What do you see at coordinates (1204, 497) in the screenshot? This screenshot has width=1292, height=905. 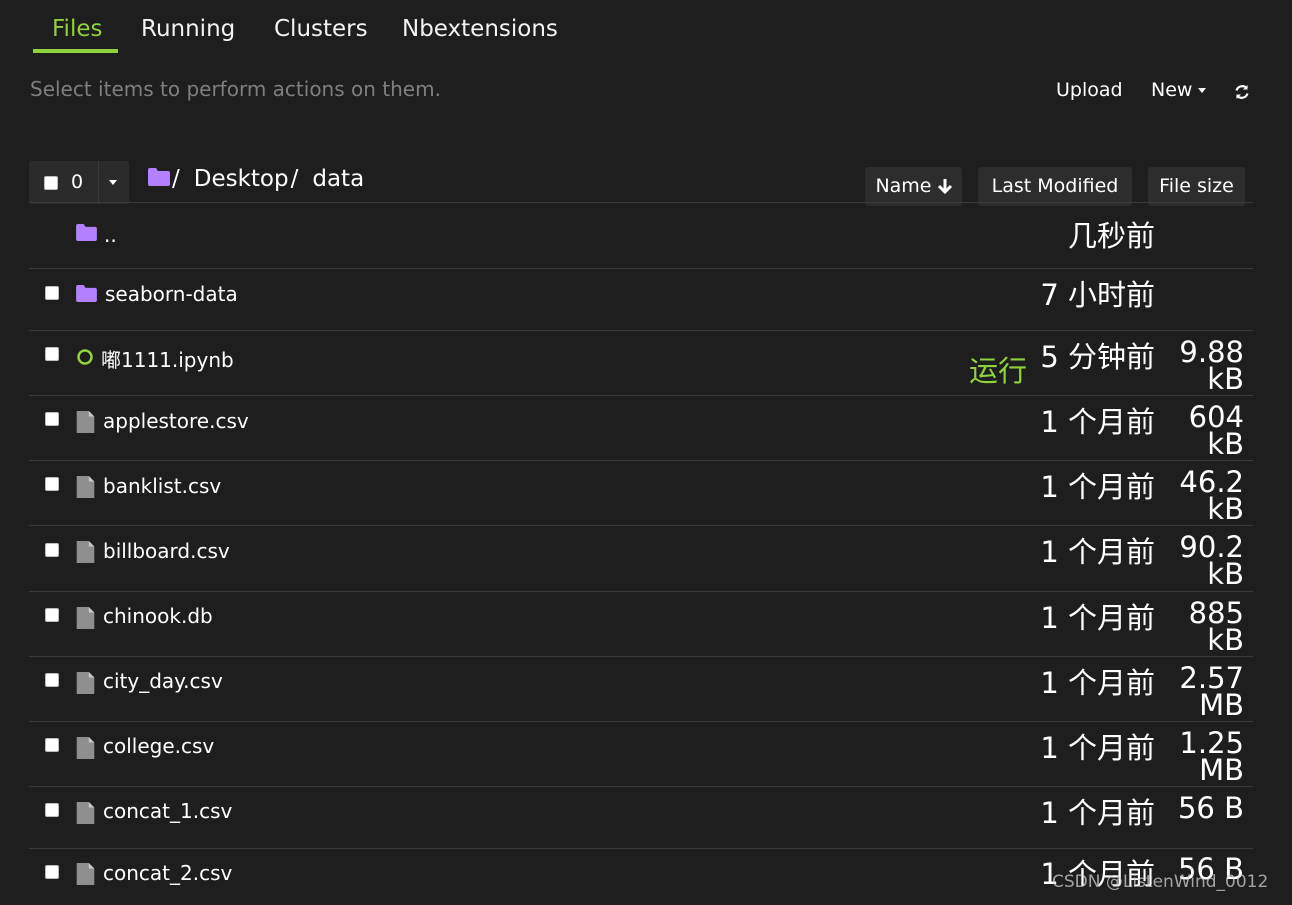 I see `file-size: 46.2 kB` at bounding box center [1204, 497].